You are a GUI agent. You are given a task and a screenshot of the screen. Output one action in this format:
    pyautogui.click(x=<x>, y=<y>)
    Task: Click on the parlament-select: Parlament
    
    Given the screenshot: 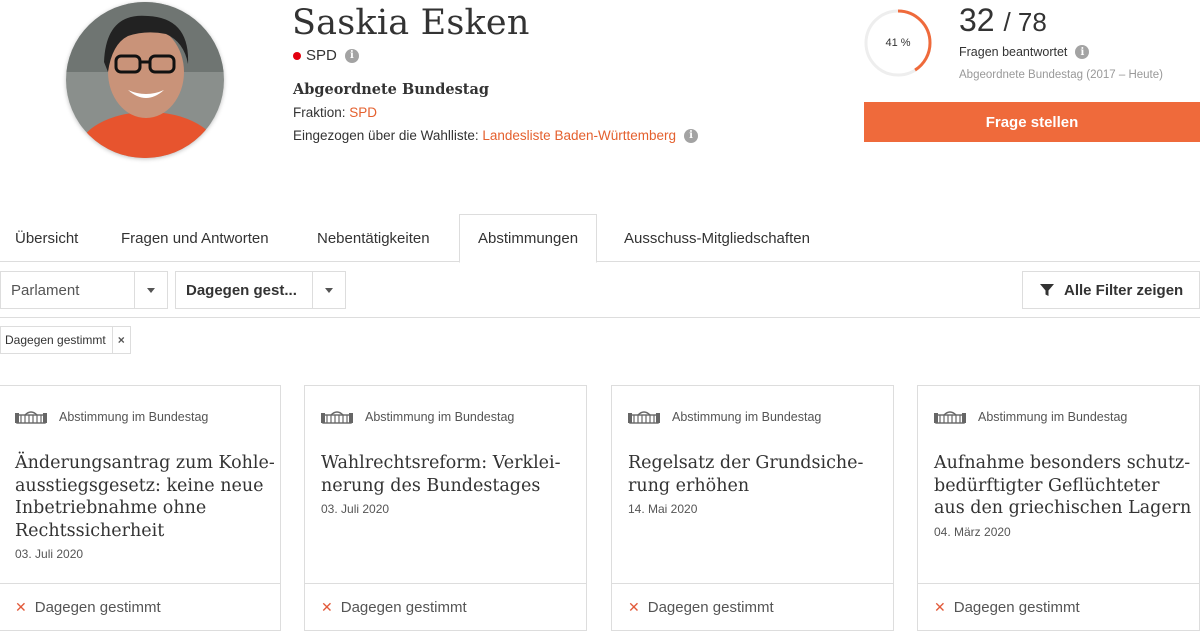 What is the action you would take?
    pyautogui.click(x=84, y=290)
    